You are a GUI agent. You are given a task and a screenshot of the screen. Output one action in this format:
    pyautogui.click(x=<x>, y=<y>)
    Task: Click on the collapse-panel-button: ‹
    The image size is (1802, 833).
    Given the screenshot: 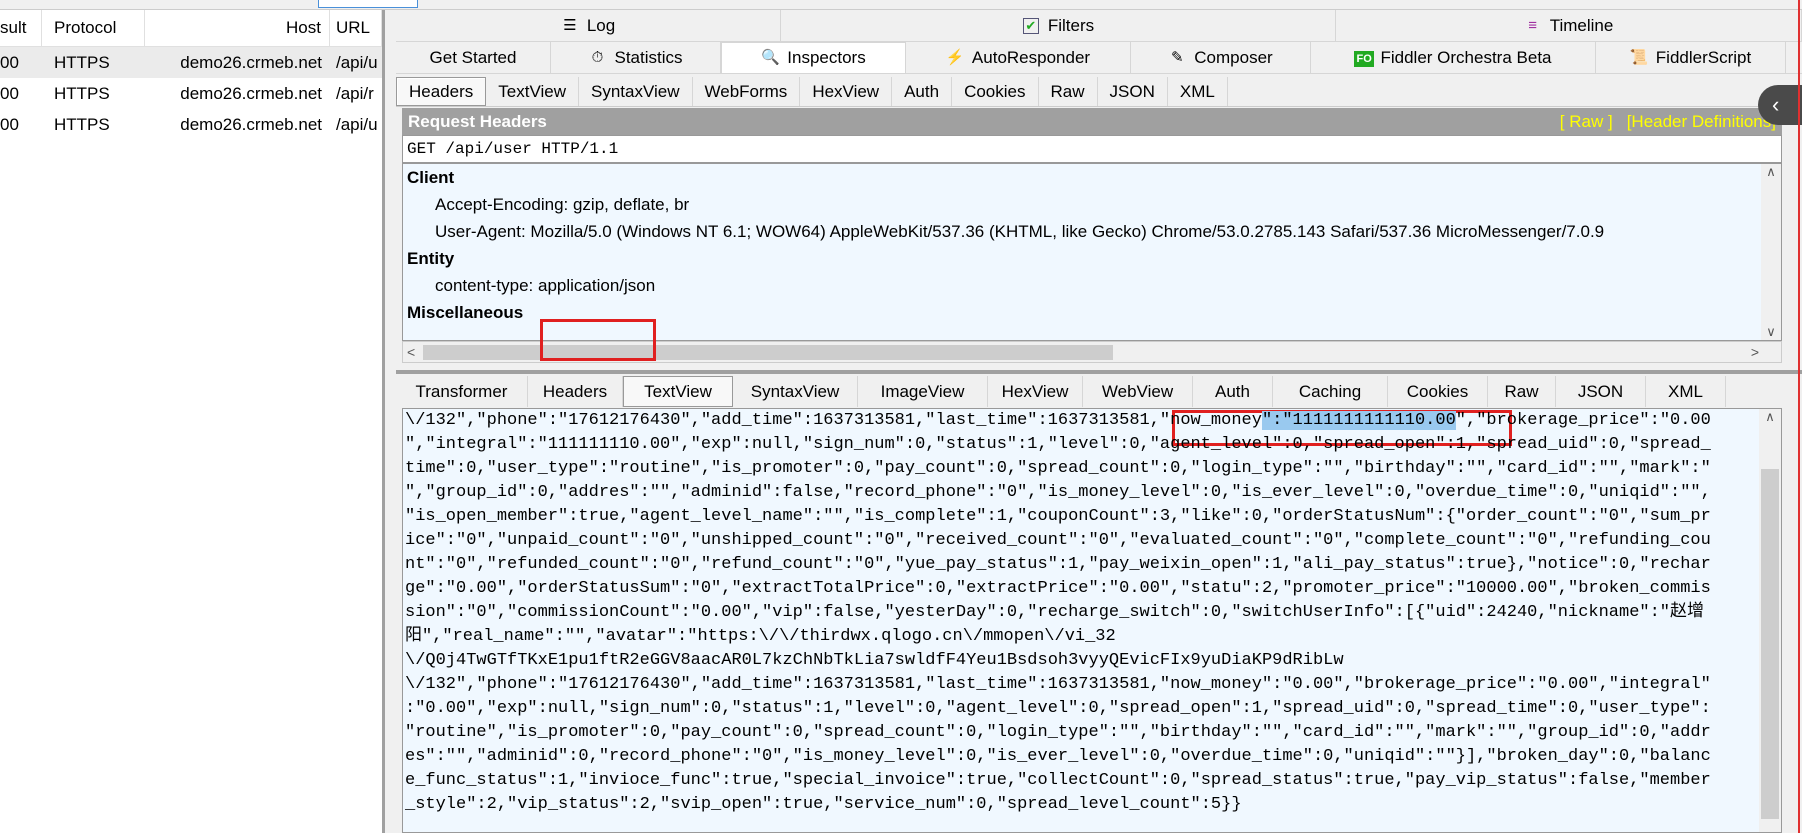 What is the action you would take?
    pyautogui.click(x=1780, y=105)
    